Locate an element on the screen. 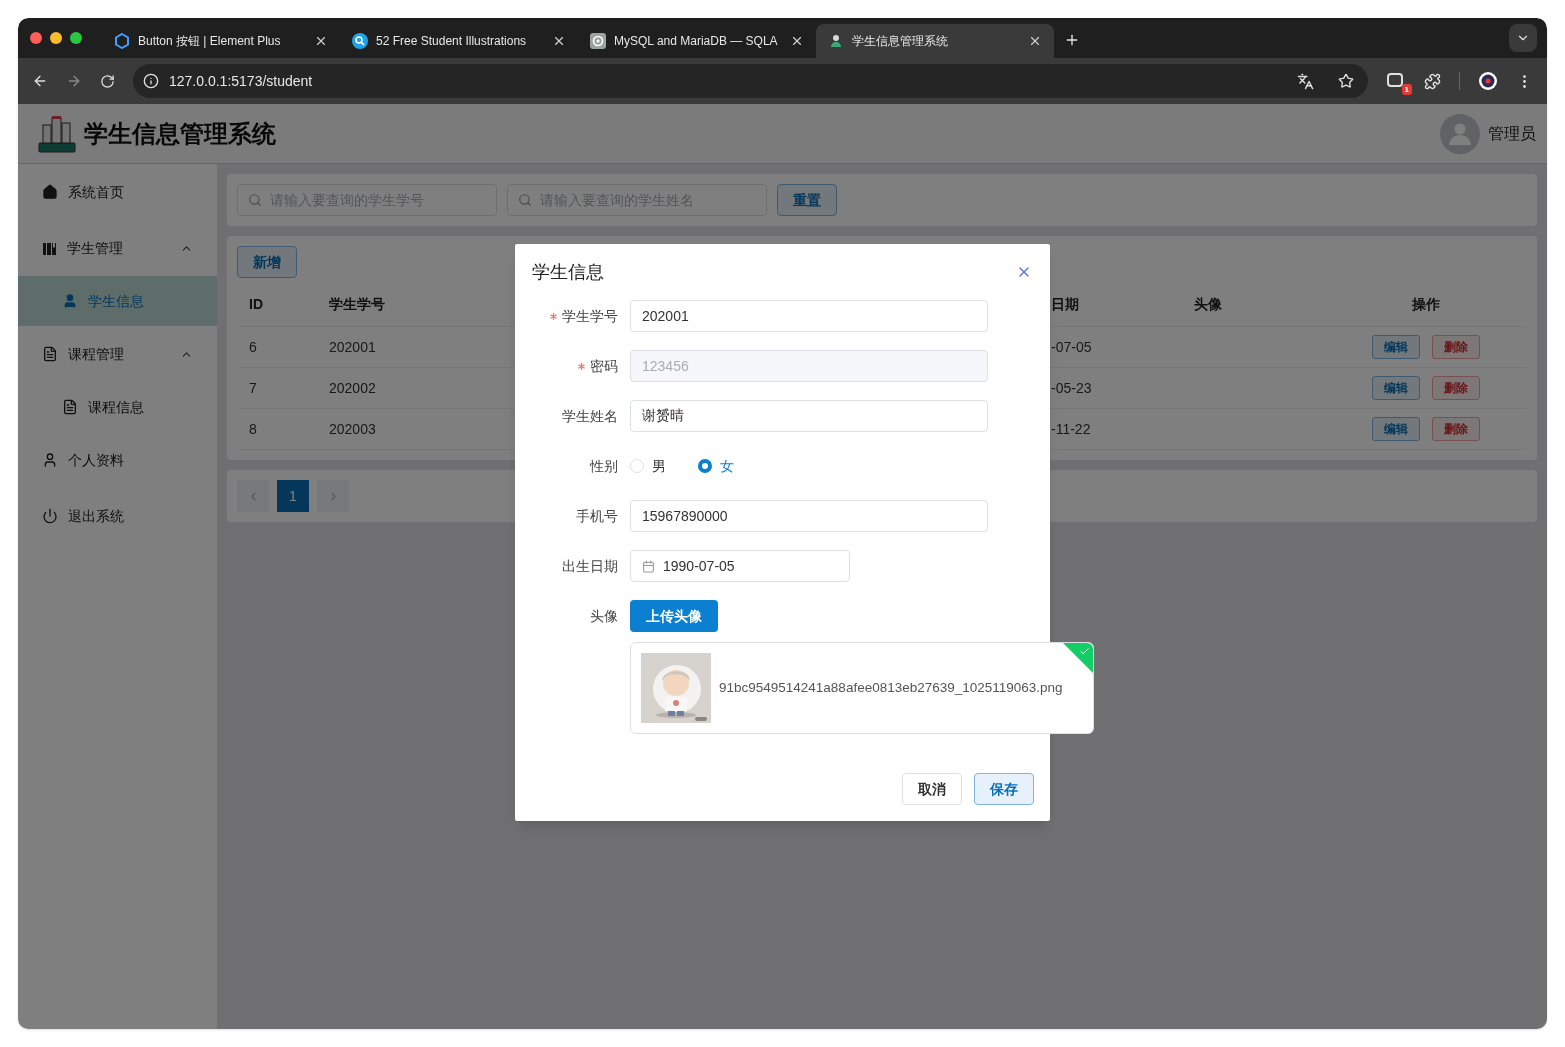 The image size is (1565, 1047). file-name: 91bc9549514241a88afee0813eb27639_1025119063.png is located at coordinates (891, 687).